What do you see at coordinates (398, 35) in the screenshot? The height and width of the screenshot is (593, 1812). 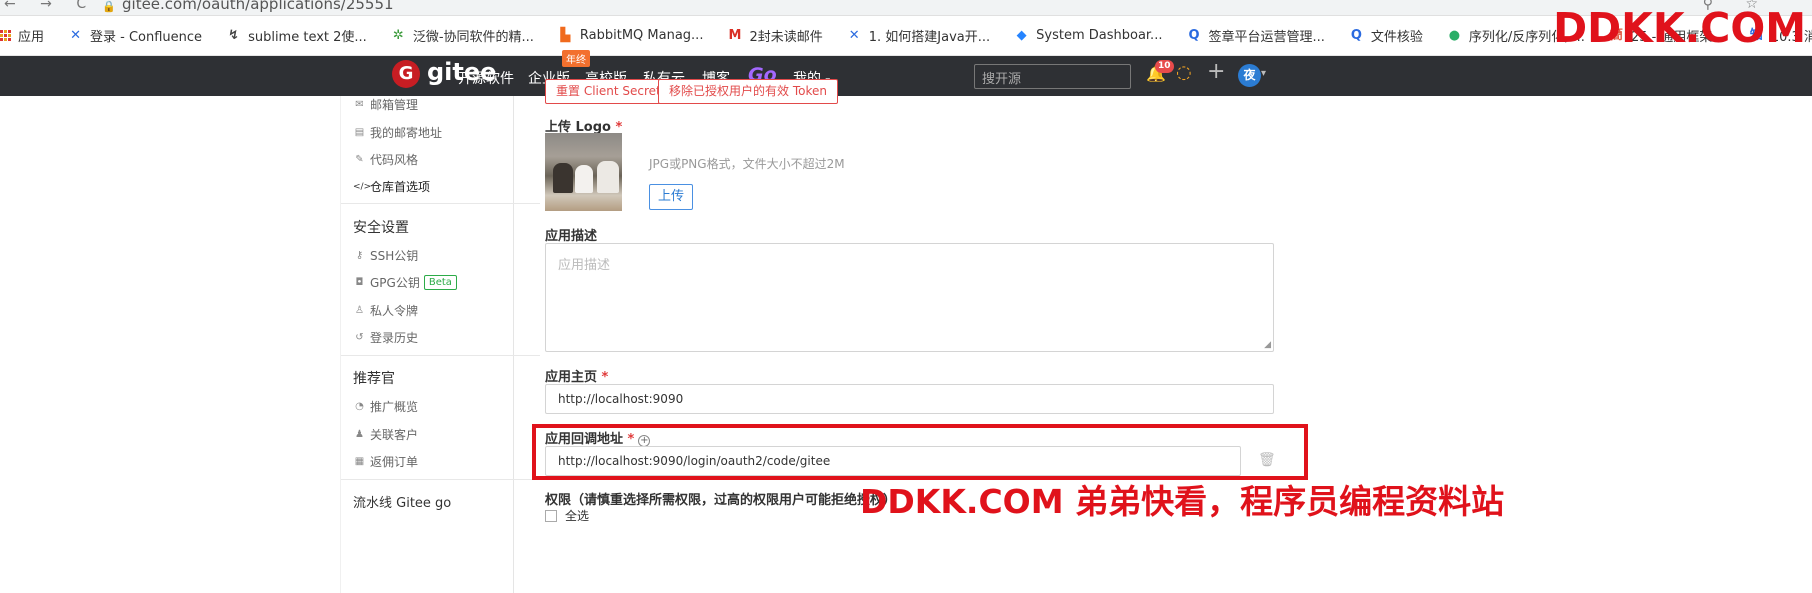 I see `fanwei-icon: ✲` at bounding box center [398, 35].